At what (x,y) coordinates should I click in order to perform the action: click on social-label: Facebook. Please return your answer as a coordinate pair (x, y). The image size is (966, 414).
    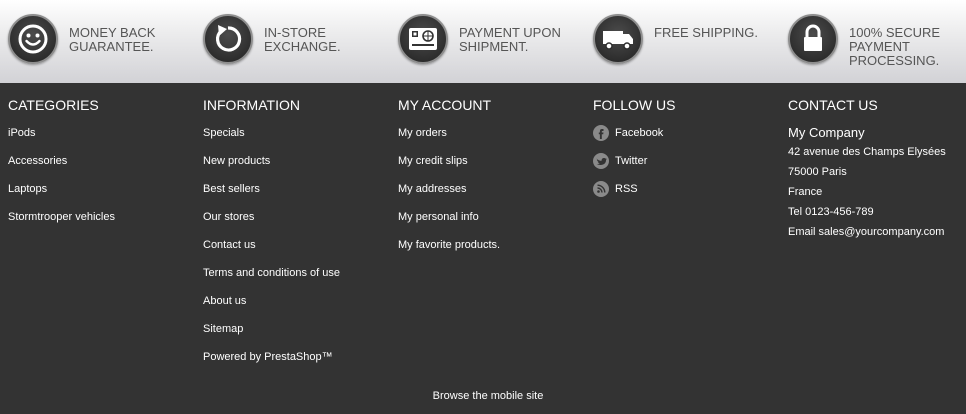
    Looking at the image, I should click on (639, 133).